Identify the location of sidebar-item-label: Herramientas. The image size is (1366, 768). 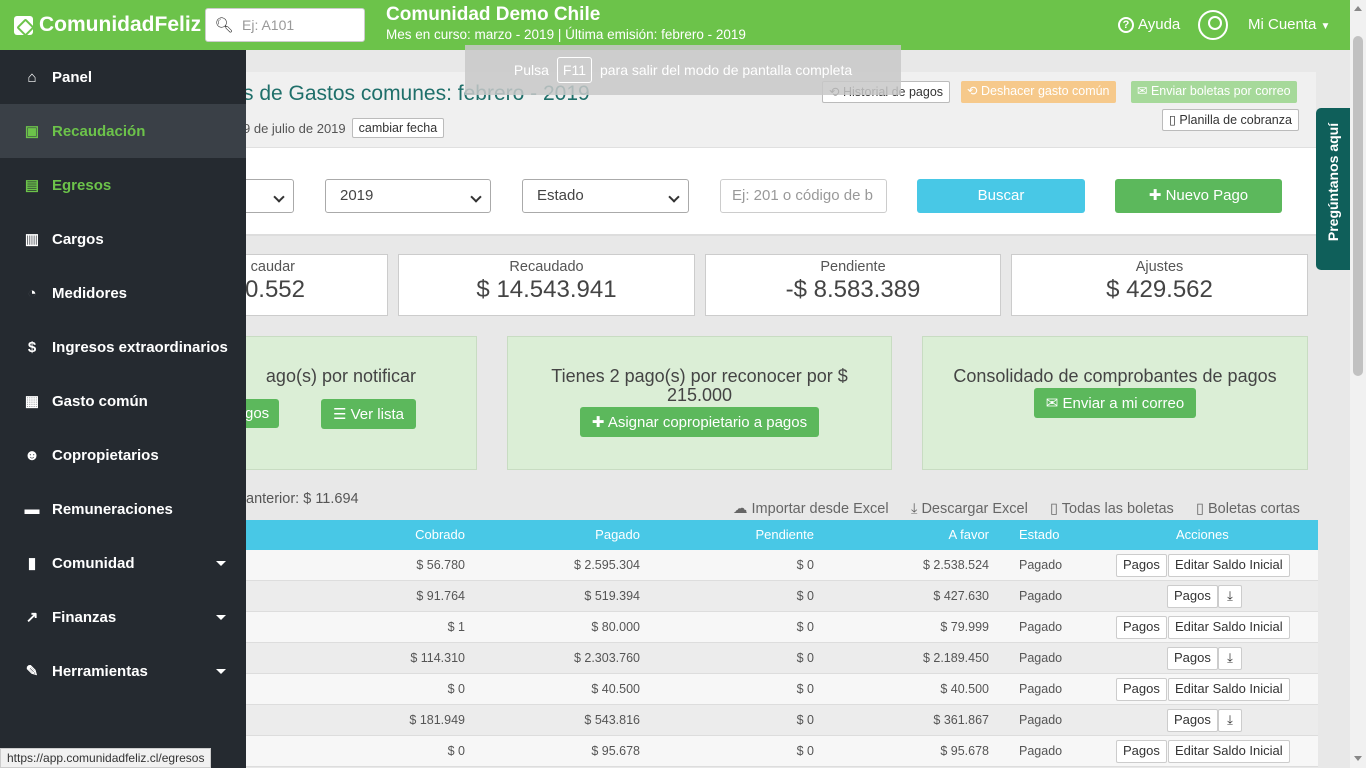
(100, 671).